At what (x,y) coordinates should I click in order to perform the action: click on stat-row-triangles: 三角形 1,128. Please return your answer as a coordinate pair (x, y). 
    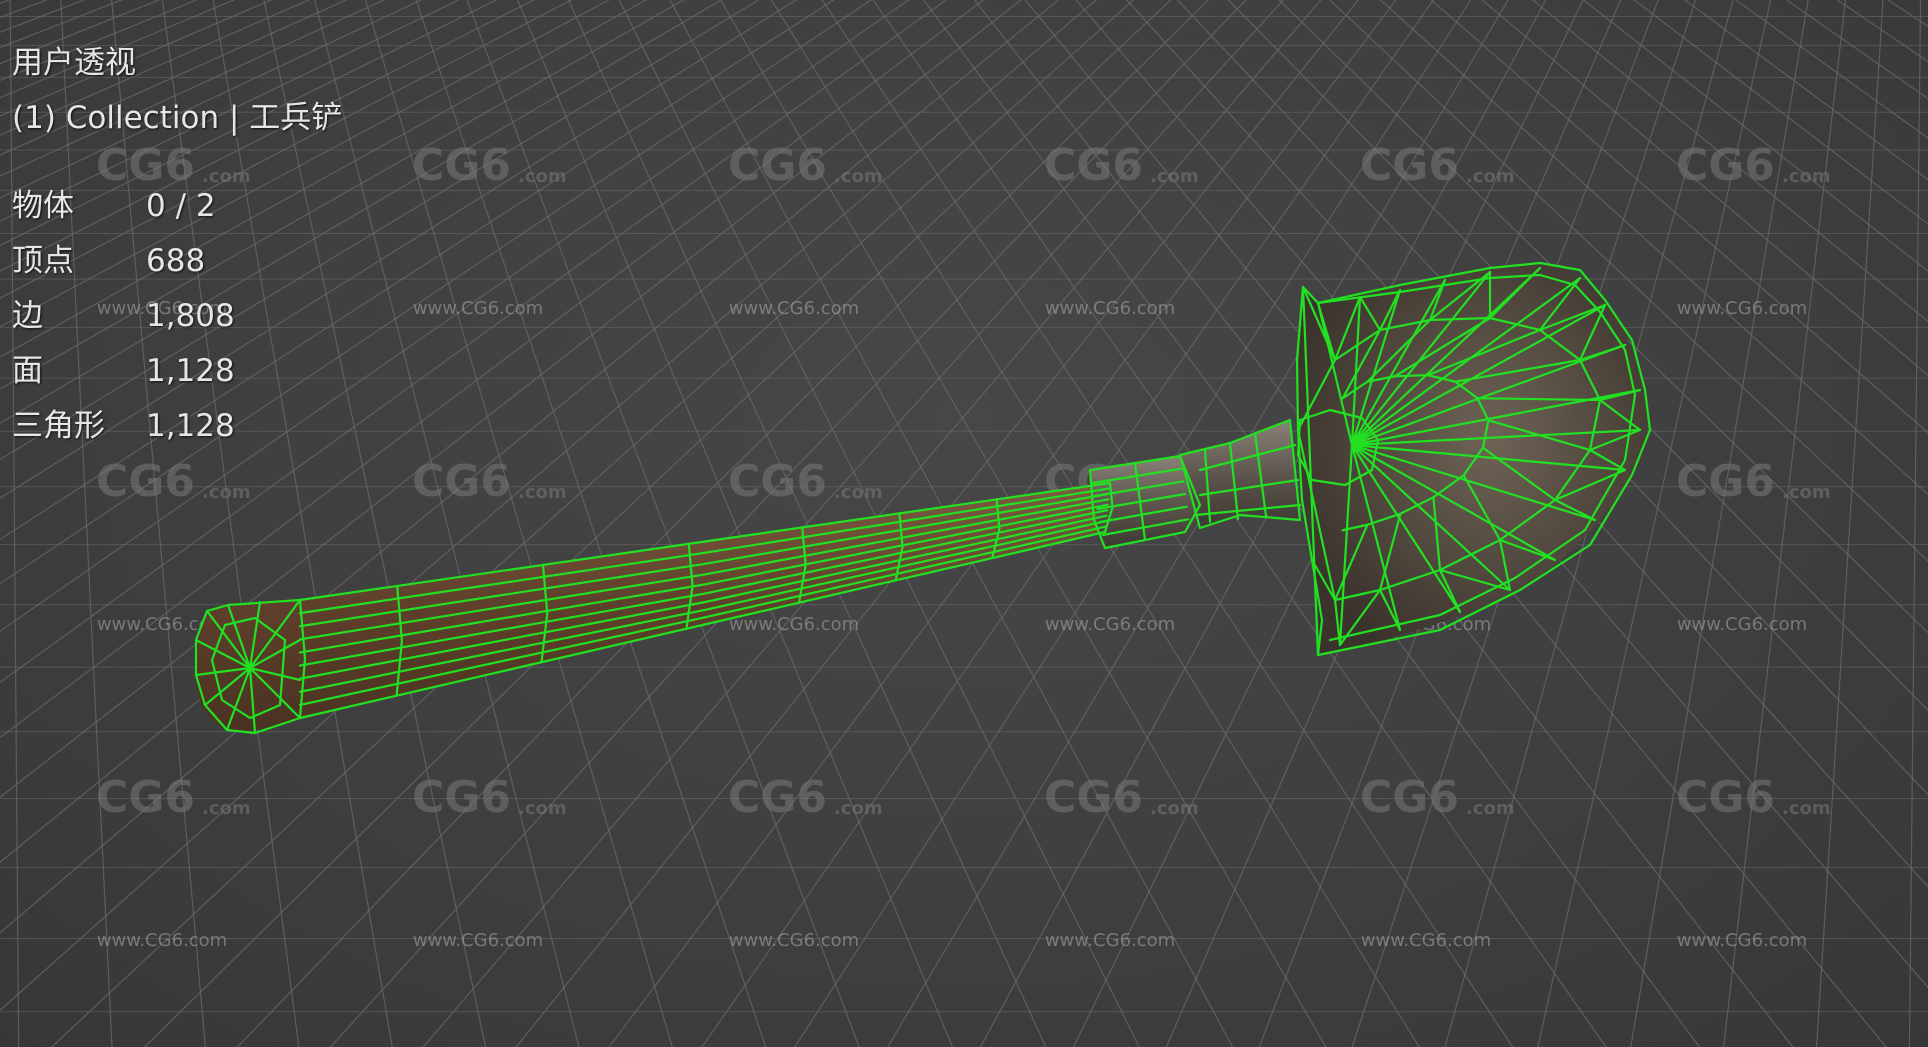
    Looking at the image, I should click on (177, 426).